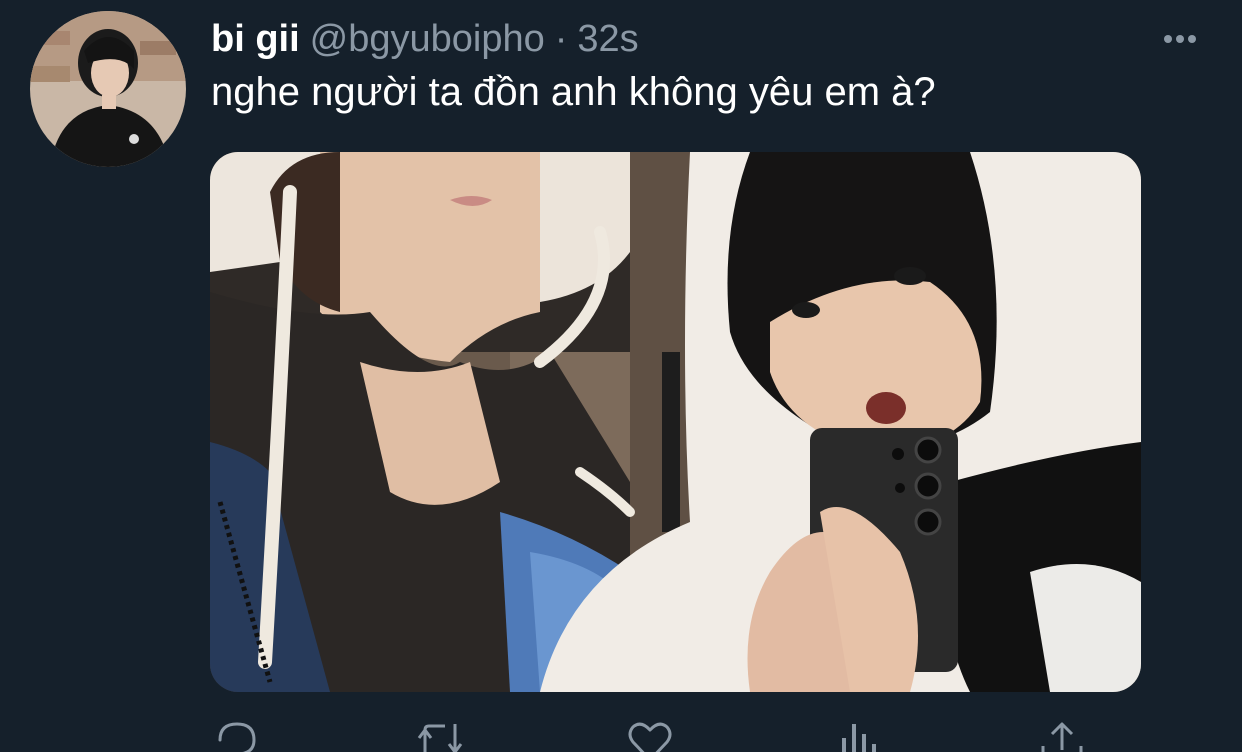 This screenshot has height=752, width=1242. I want to click on reply-button, so click(237, 736).